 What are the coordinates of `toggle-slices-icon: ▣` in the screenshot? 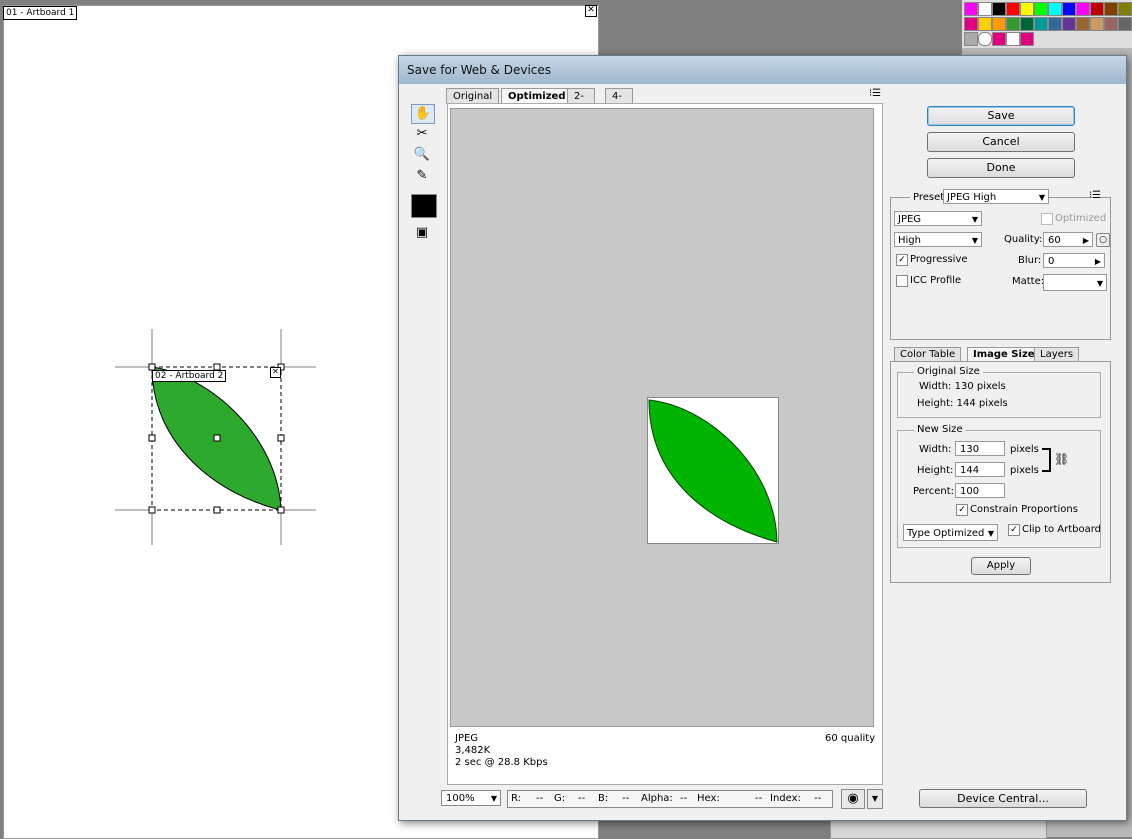 It's located at (422, 233).